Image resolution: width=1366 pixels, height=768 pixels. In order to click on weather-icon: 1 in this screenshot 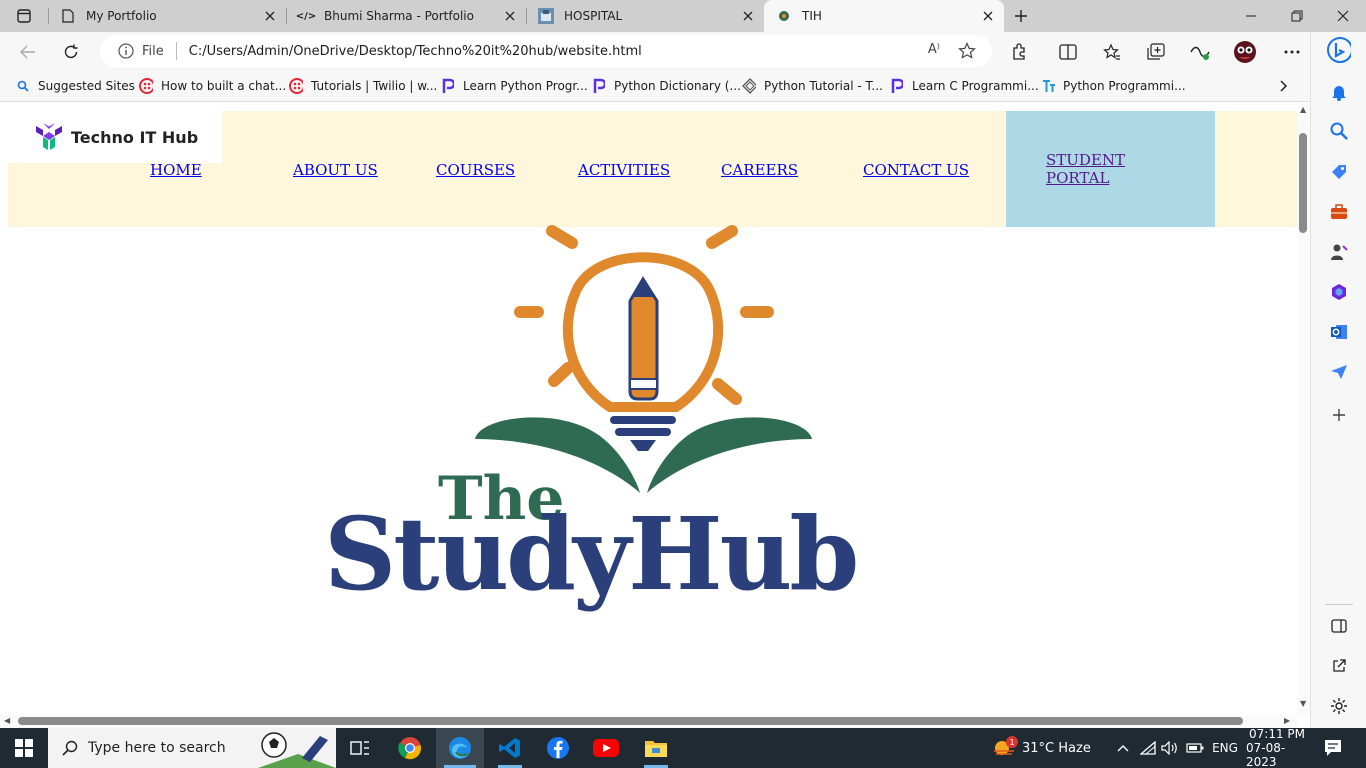, I will do `click(1004, 748)`.